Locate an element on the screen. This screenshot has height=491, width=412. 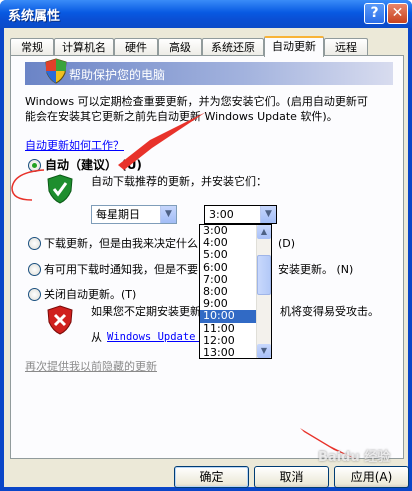
tab-automatic-updates: 自动更新 is located at coordinates (294, 46).